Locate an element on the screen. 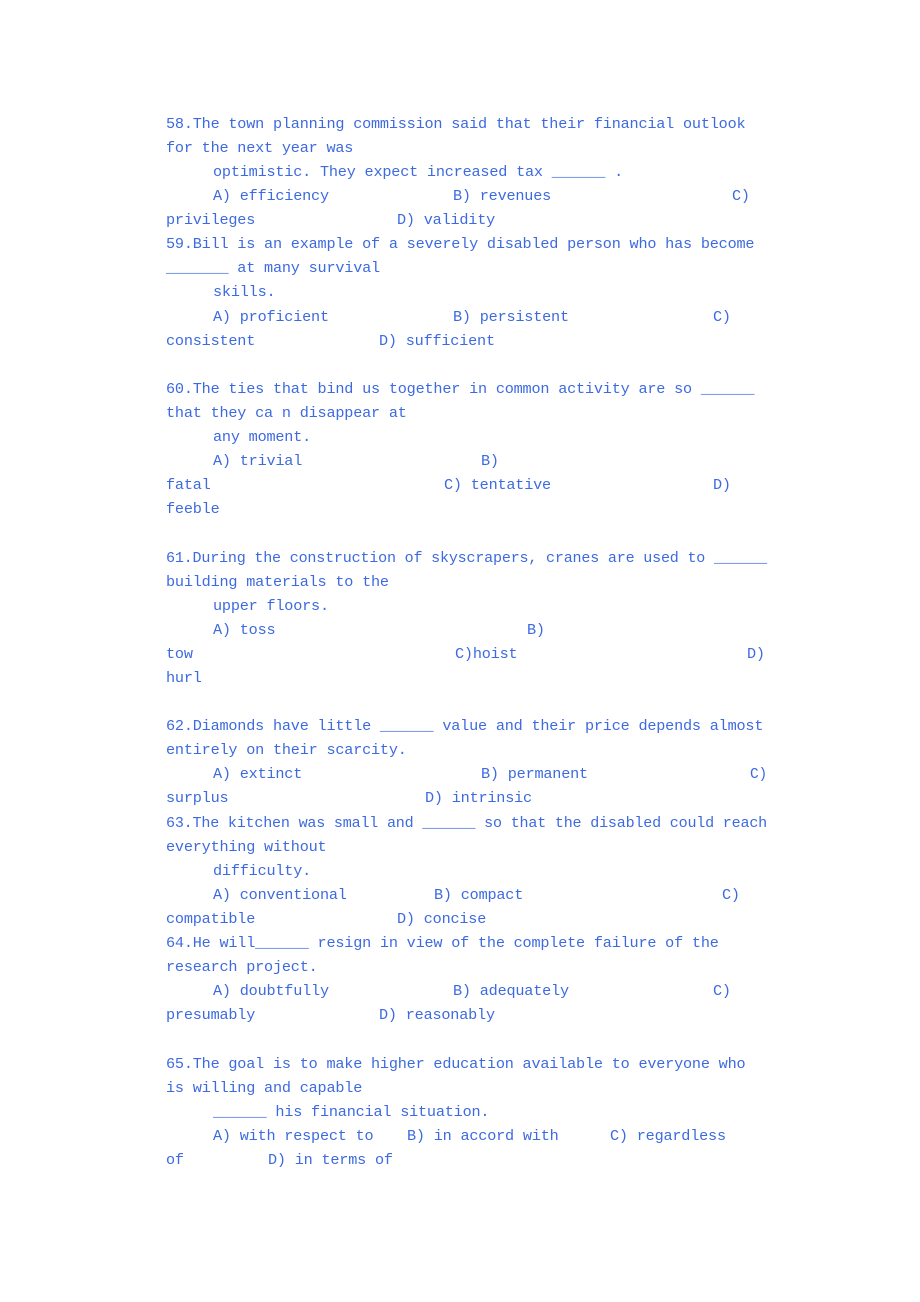  question-text: difficulty. is located at coordinates (262, 871).